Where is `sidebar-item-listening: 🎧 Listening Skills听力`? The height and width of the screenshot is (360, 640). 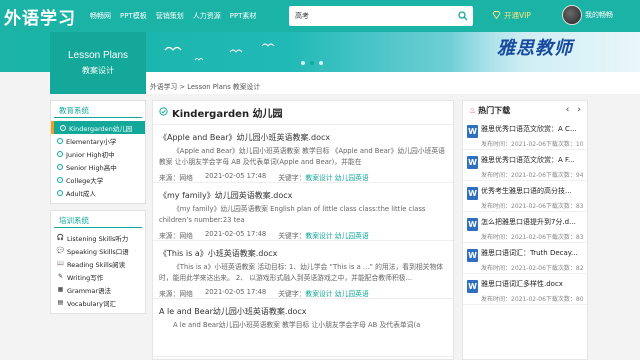 sidebar-item-listening: 🎧 Listening Skills听力 is located at coordinates (98, 237).